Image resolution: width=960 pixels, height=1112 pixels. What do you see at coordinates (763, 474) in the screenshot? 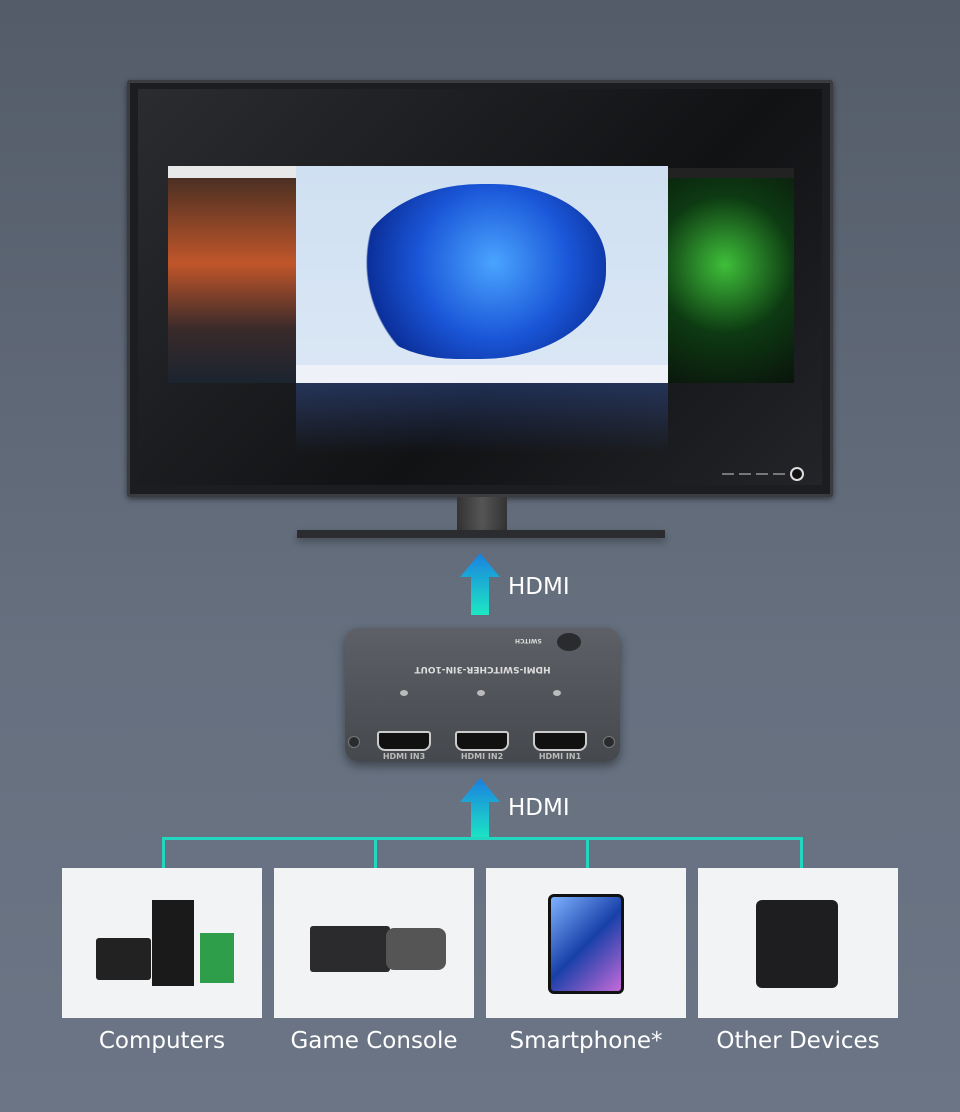
I see `monitor-buttons` at bounding box center [763, 474].